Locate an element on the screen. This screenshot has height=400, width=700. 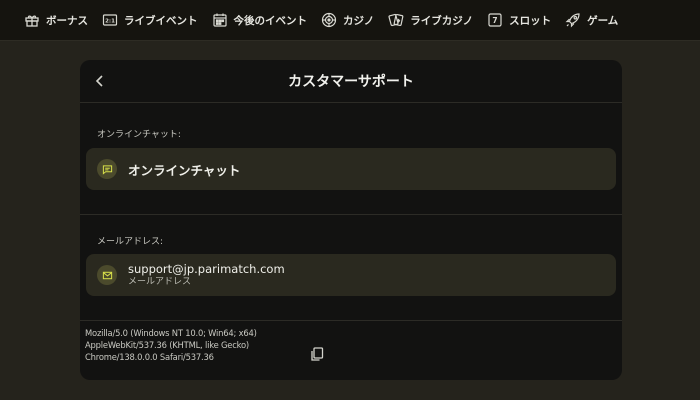
modal-title: カスタマーサポート is located at coordinates (351, 82).